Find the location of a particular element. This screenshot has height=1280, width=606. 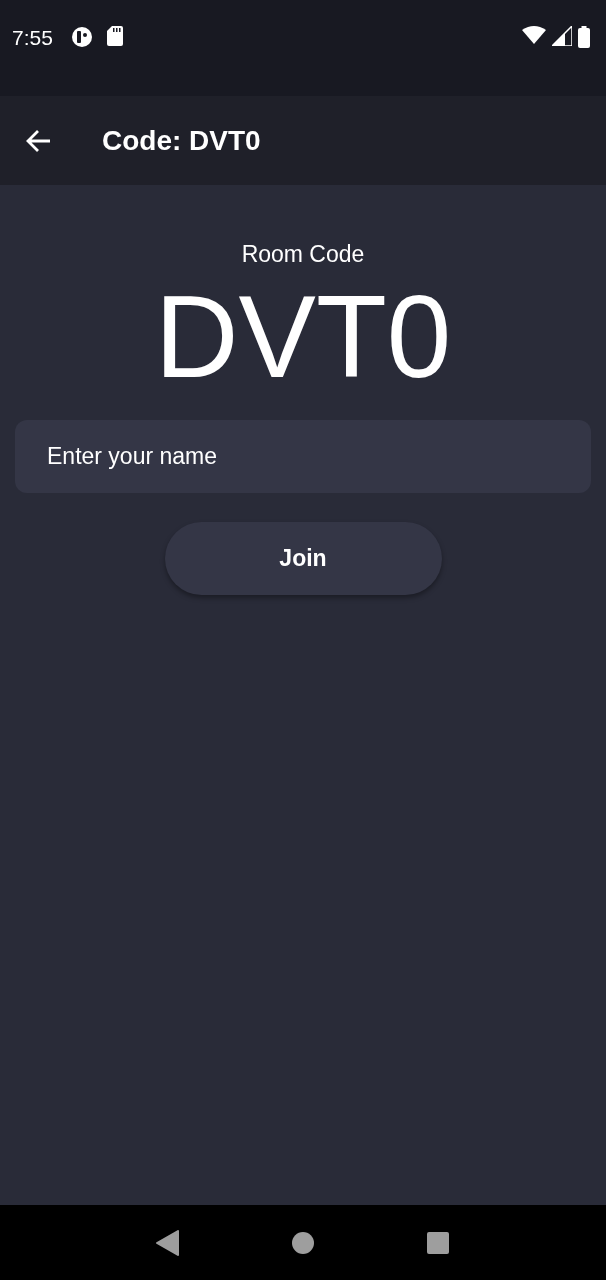

room-code: DVT0 is located at coordinates (303, 338).